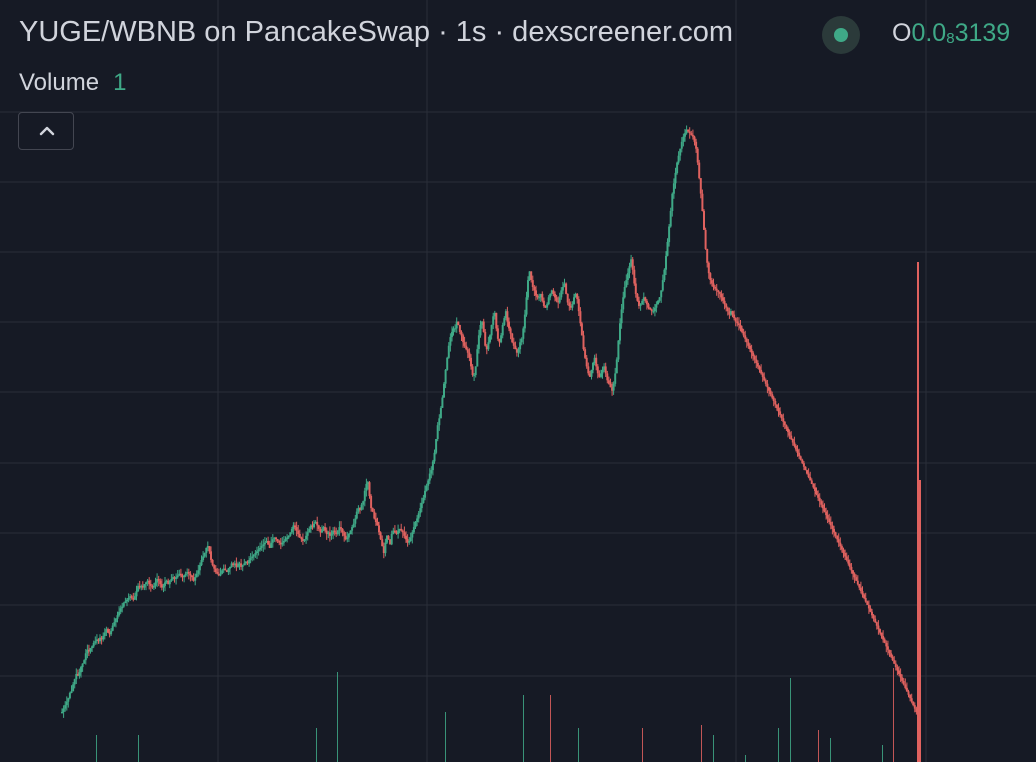  I want to click on collapse-legend-button, so click(46, 131).